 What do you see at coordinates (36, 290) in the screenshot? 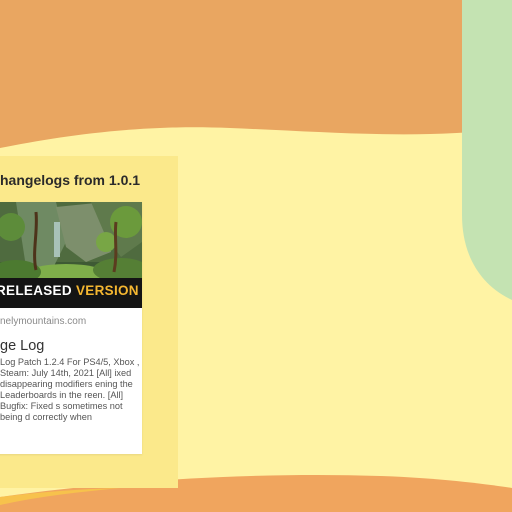
I see `banner-released-text: RELEASED` at bounding box center [36, 290].